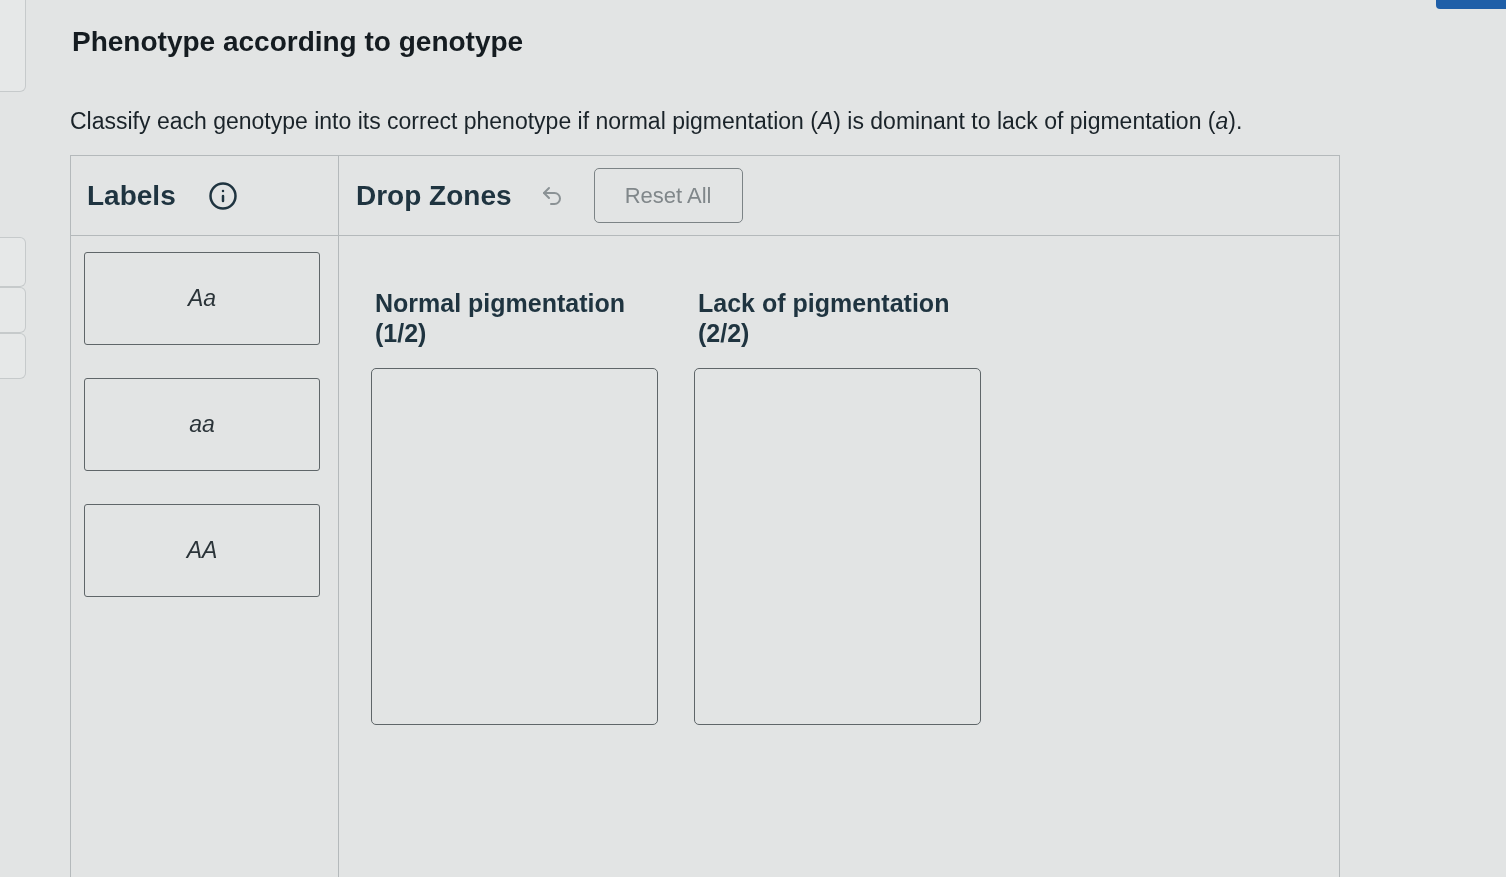 The image size is (1506, 877). I want to click on zone-heading: Lack of pigmentation (2/2), so click(824, 318).